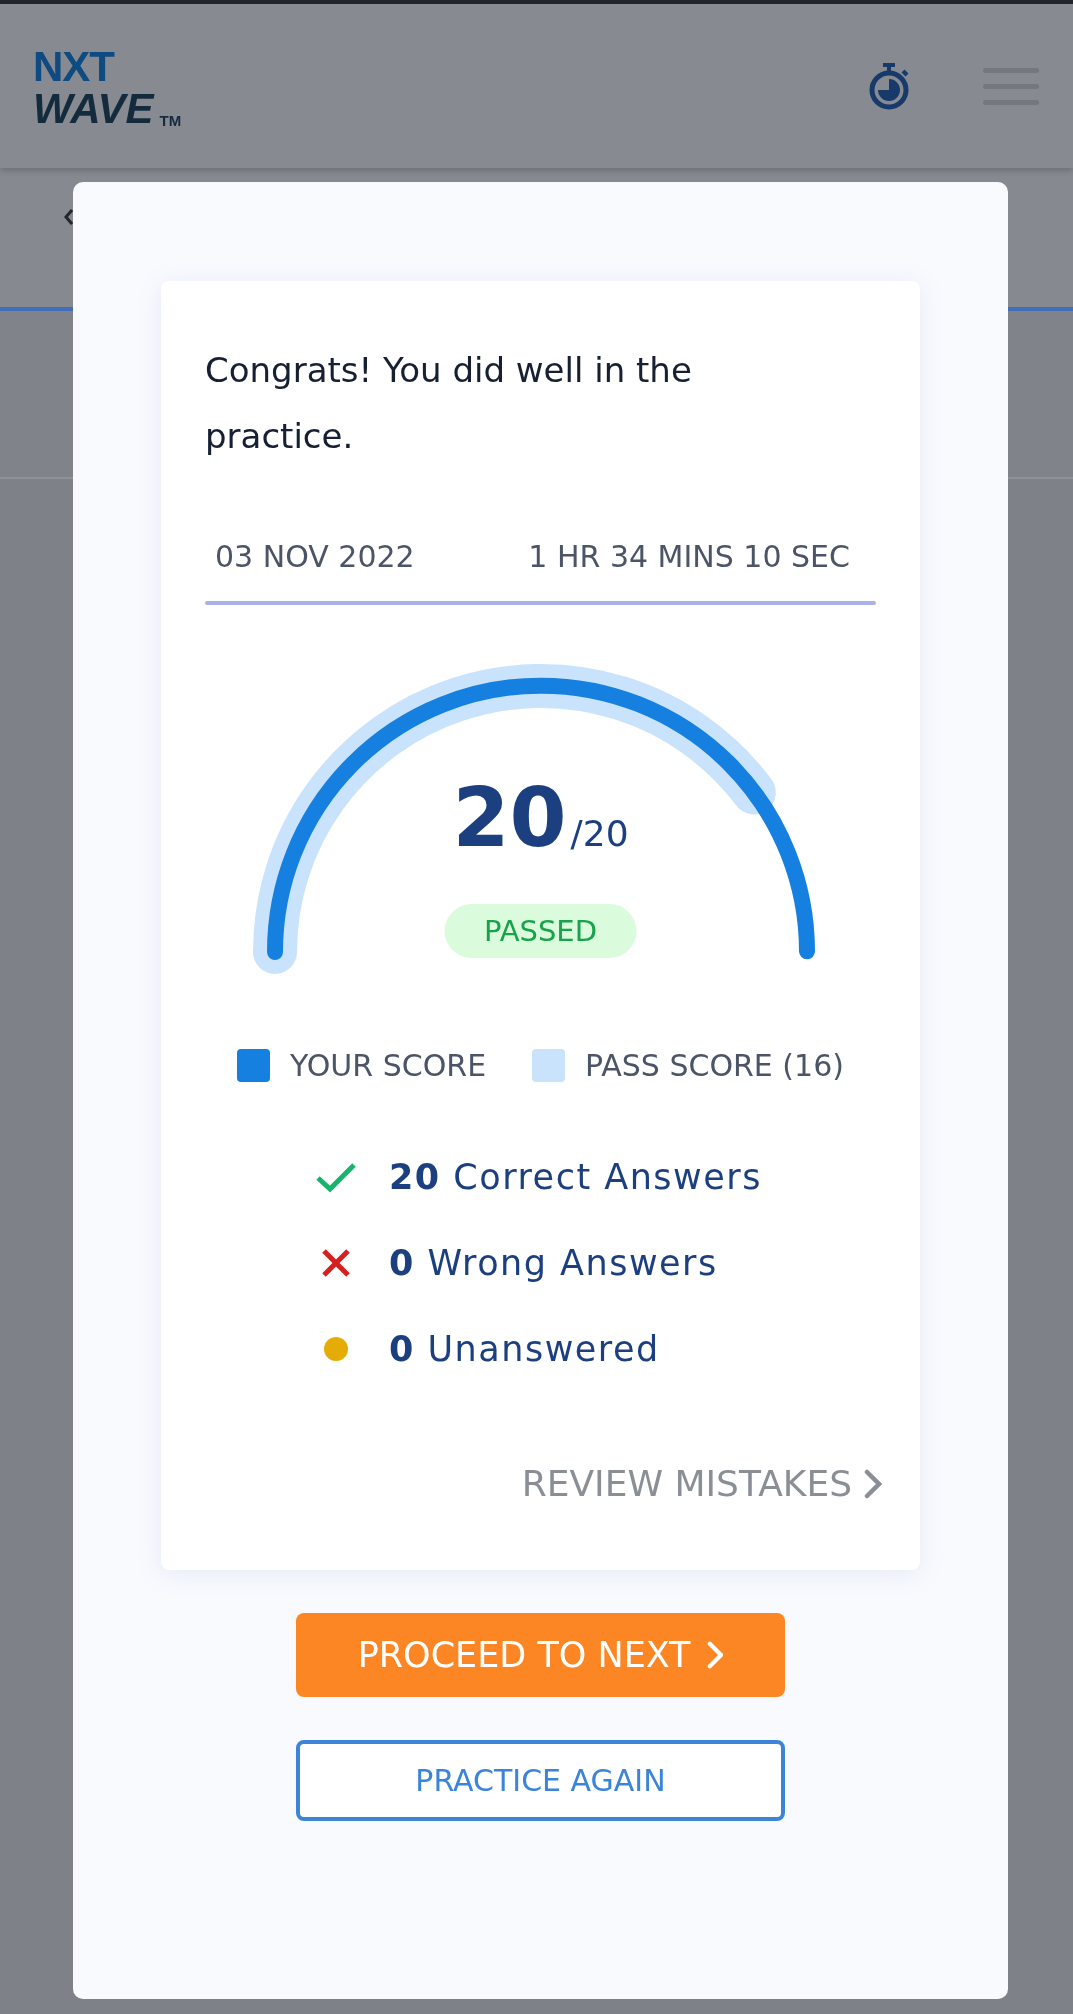  Describe the element at coordinates (553, 1263) in the screenshot. I see `answer-stat: 0 Wrong Answers` at that location.